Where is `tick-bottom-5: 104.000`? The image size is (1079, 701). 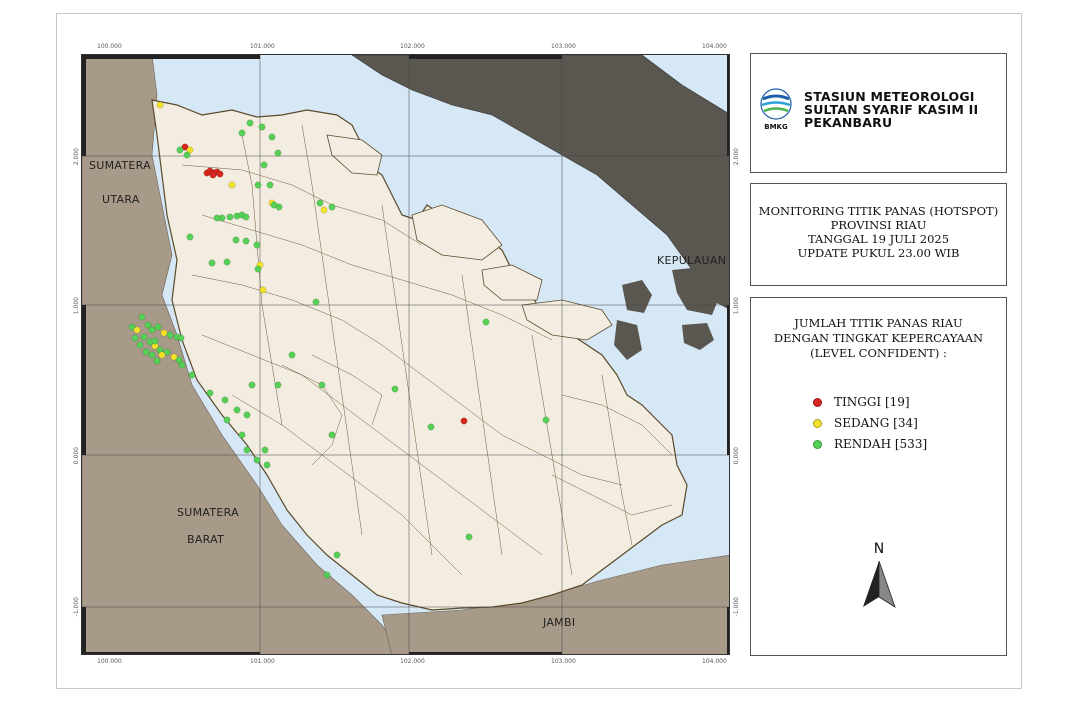 tick-bottom-5: 104.000 is located at coordinates (714, 661).